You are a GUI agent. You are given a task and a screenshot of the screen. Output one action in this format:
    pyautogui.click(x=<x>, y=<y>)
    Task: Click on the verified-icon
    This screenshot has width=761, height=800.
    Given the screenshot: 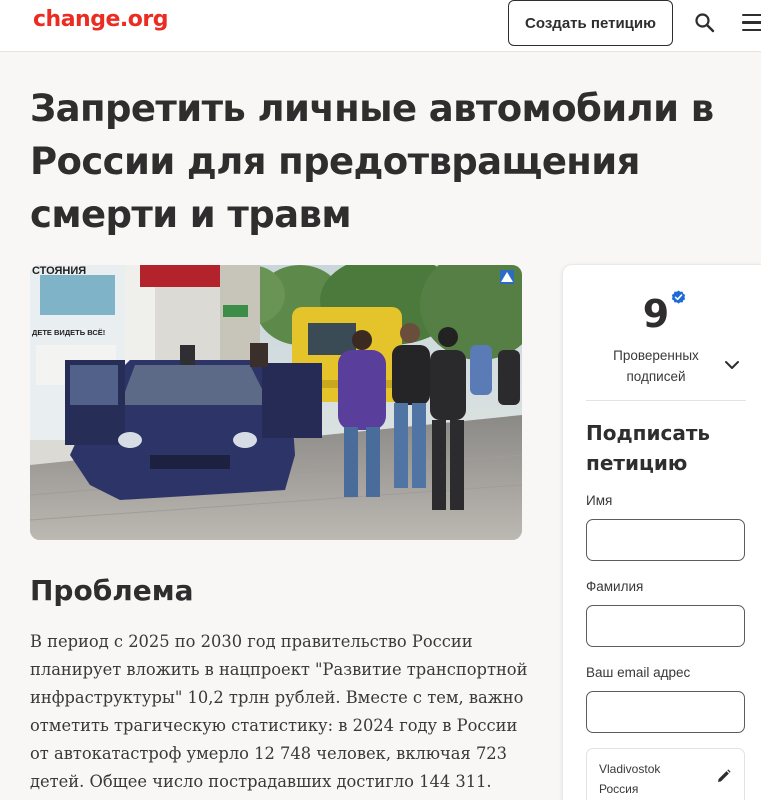 What is the action you would take?
    pyautogui.click(x=678, y=297)
    